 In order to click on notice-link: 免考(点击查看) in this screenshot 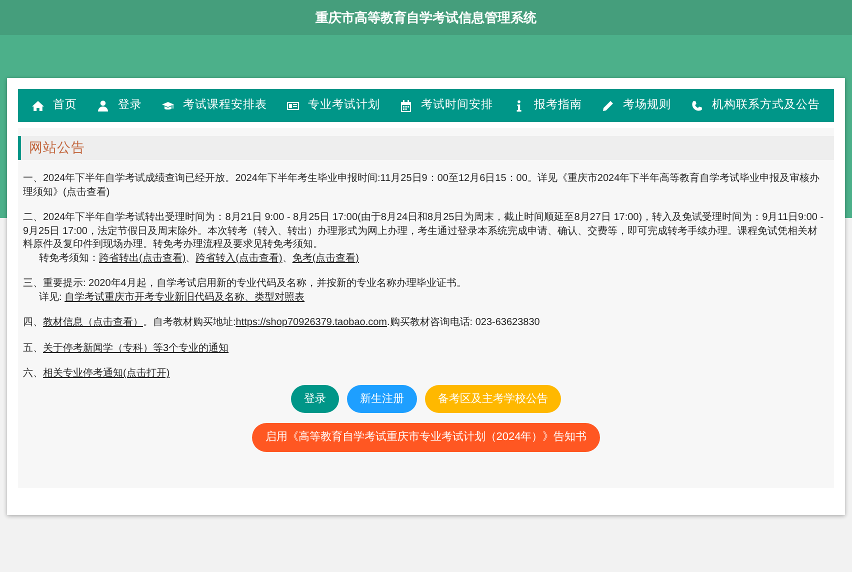, I will do `click(326, 258)`.